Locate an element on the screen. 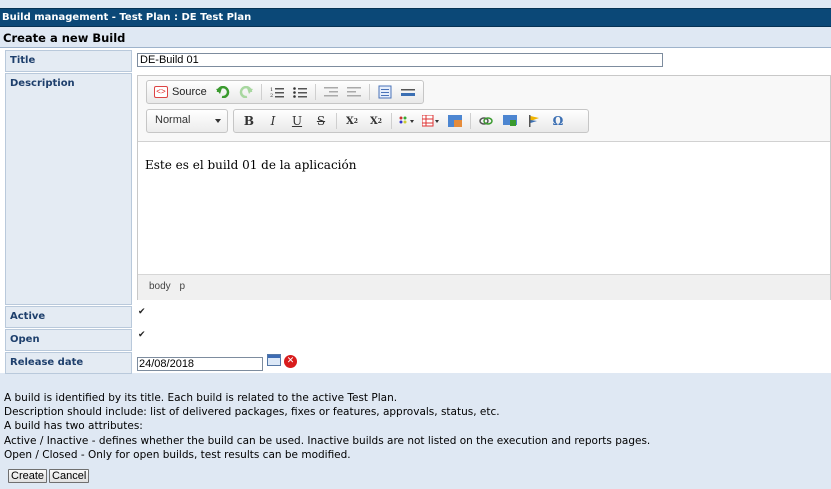  source-icon: <> is located at coordinates (160, 92).